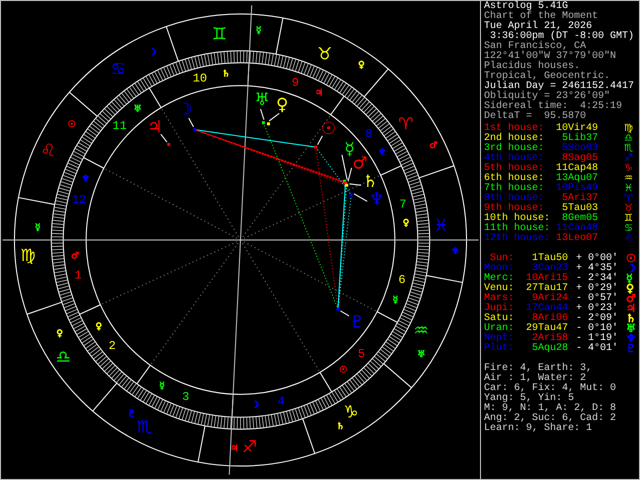  I want to click on ruler-glyph: ☽, so click(152, 53).